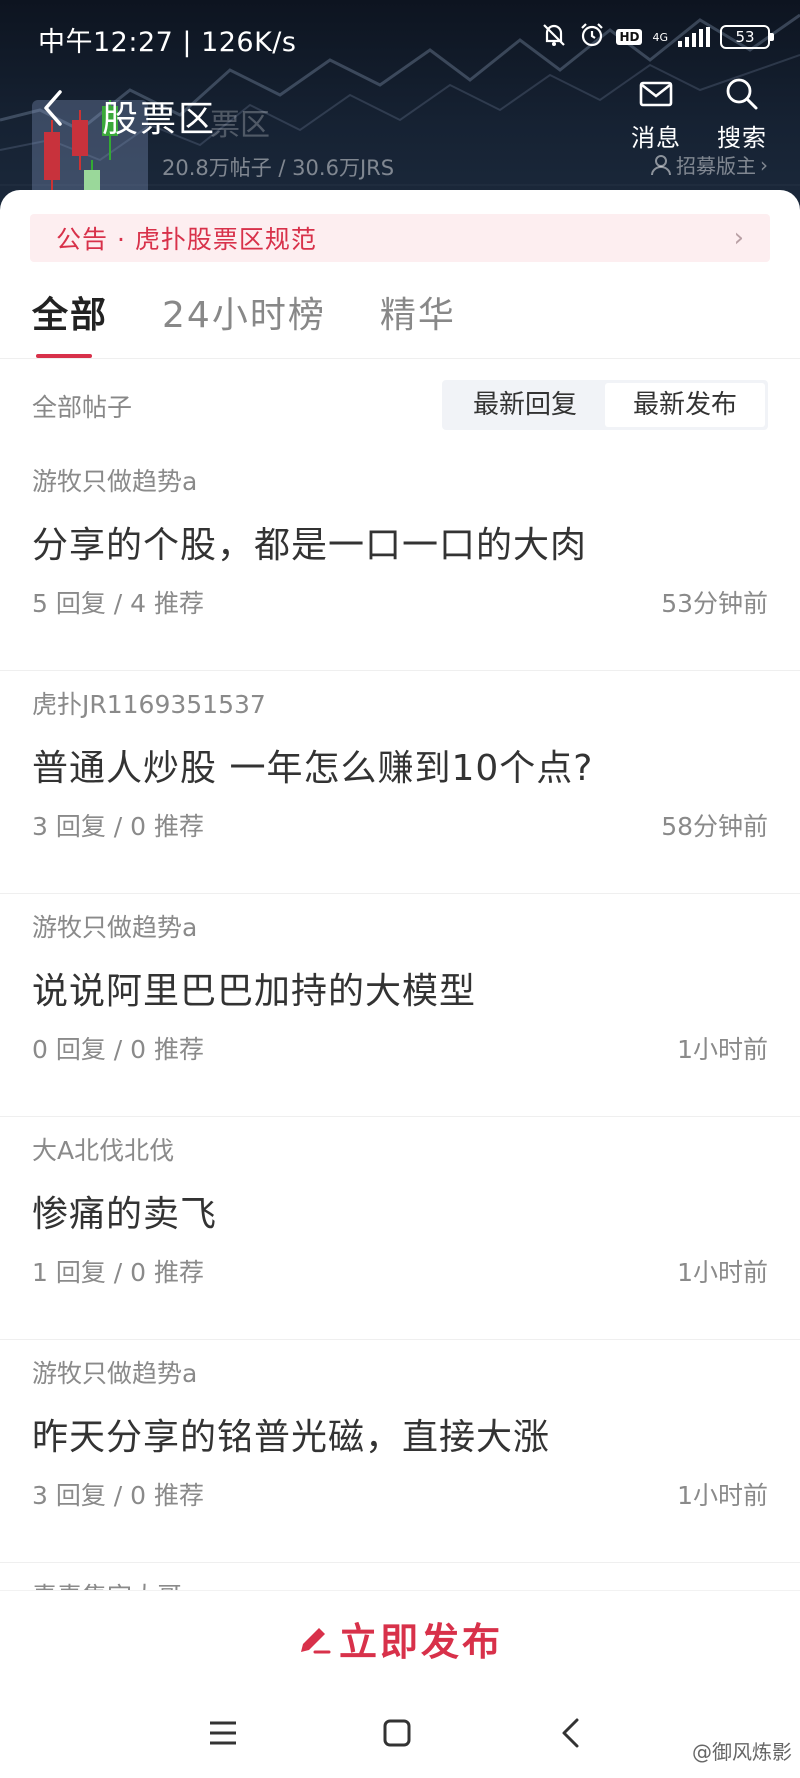 Image resolution: width=800 pixels, height=1778 pixels. Describe the element at coordinates (629, 37) in the screenshot. I see `hd-badge: HD` at that location.